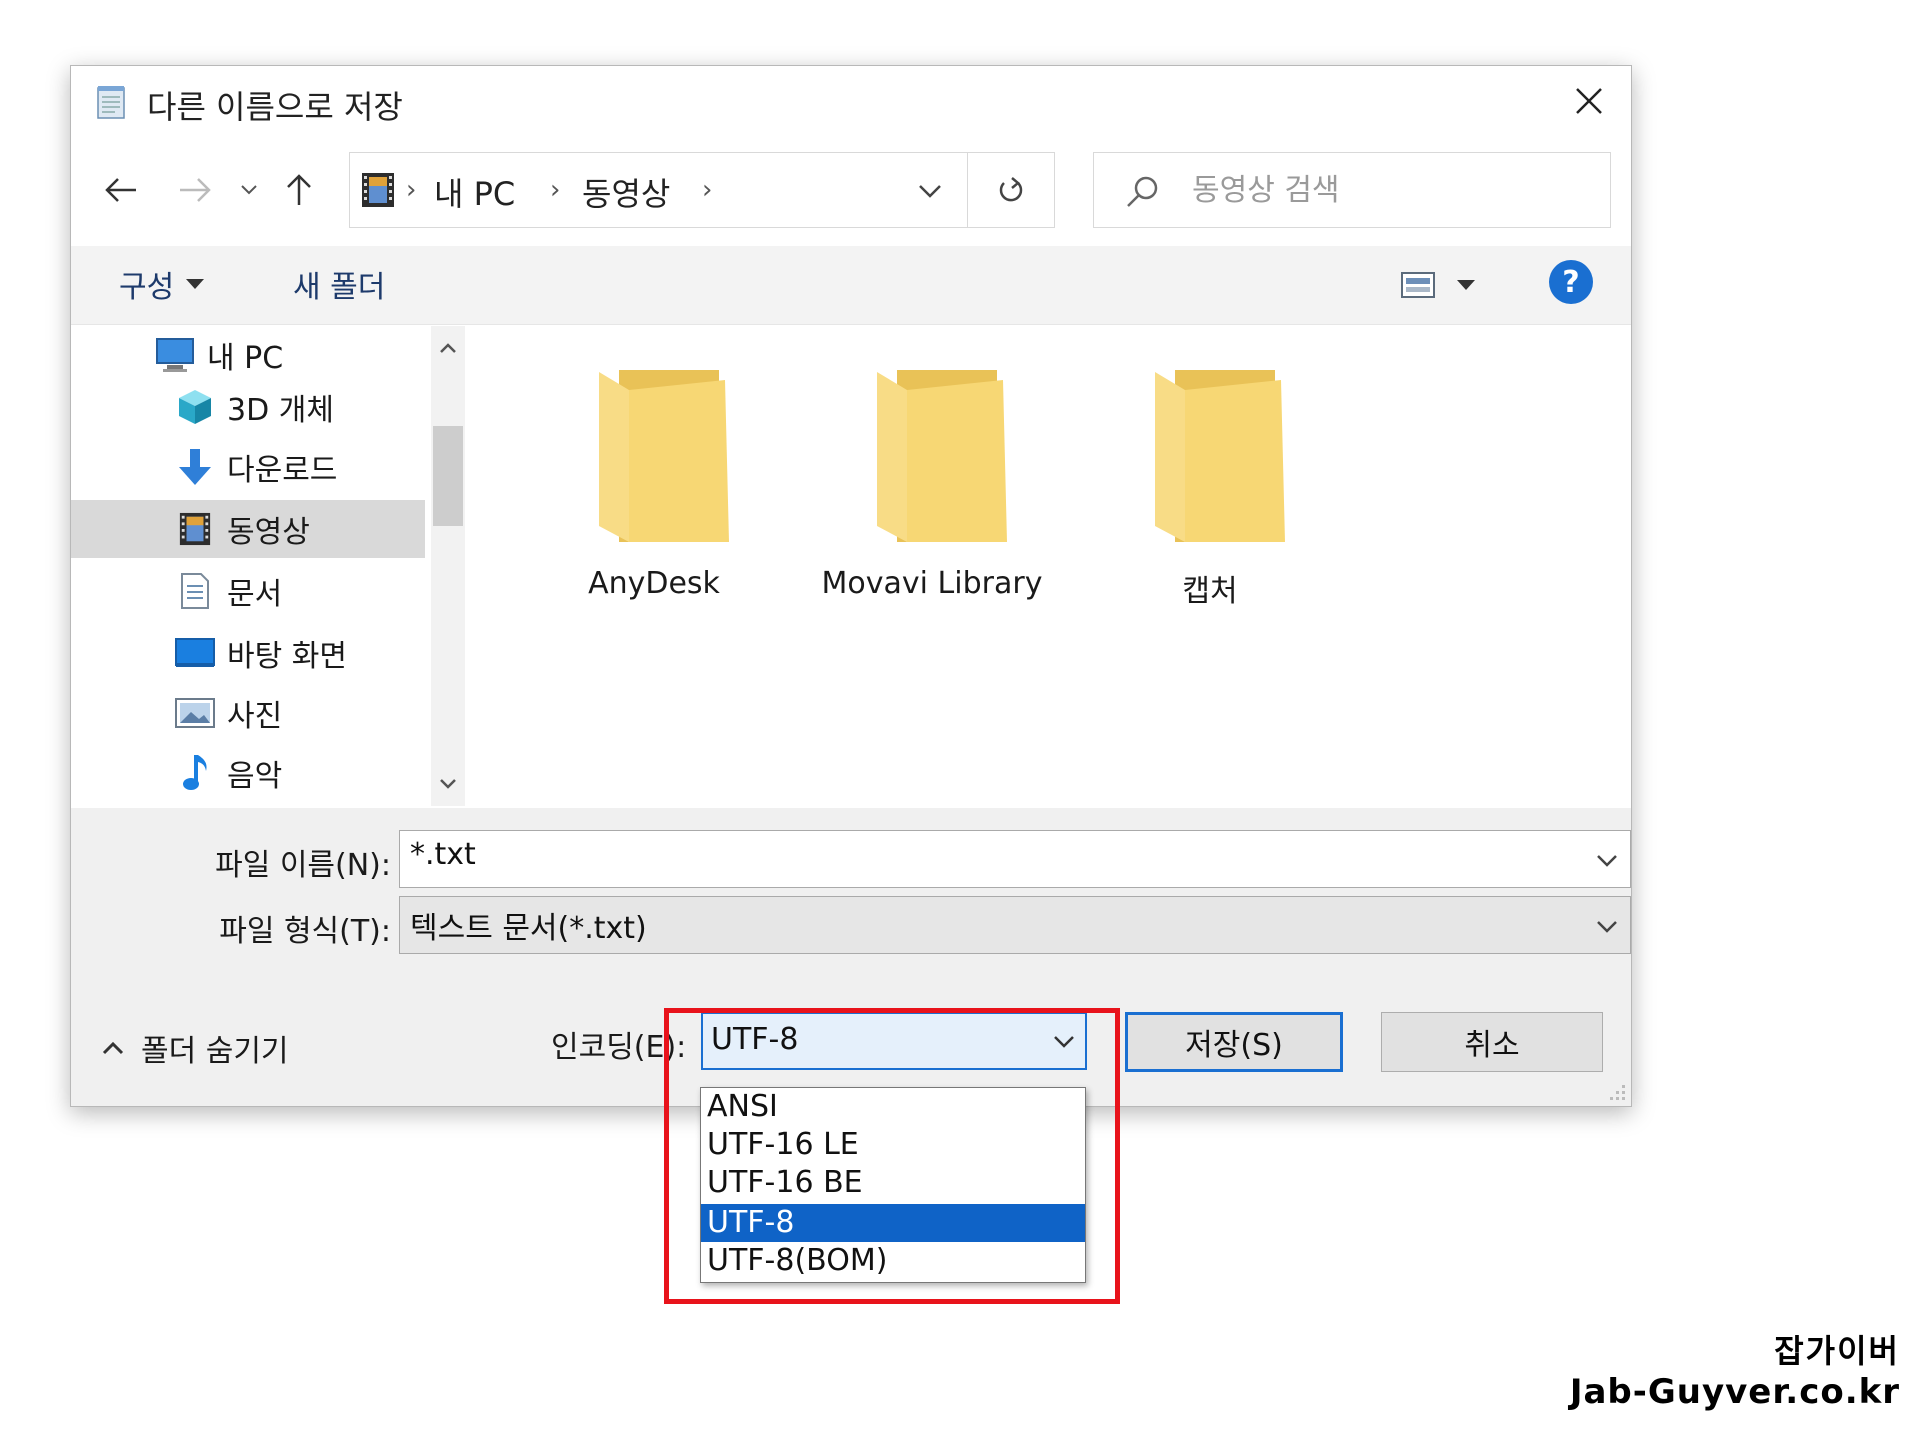 The image size is (1930, 1440). Describe the element at coordinates (303, 865) in the screenshot. I see `filename-label: 파일 이름(N):` at that location.